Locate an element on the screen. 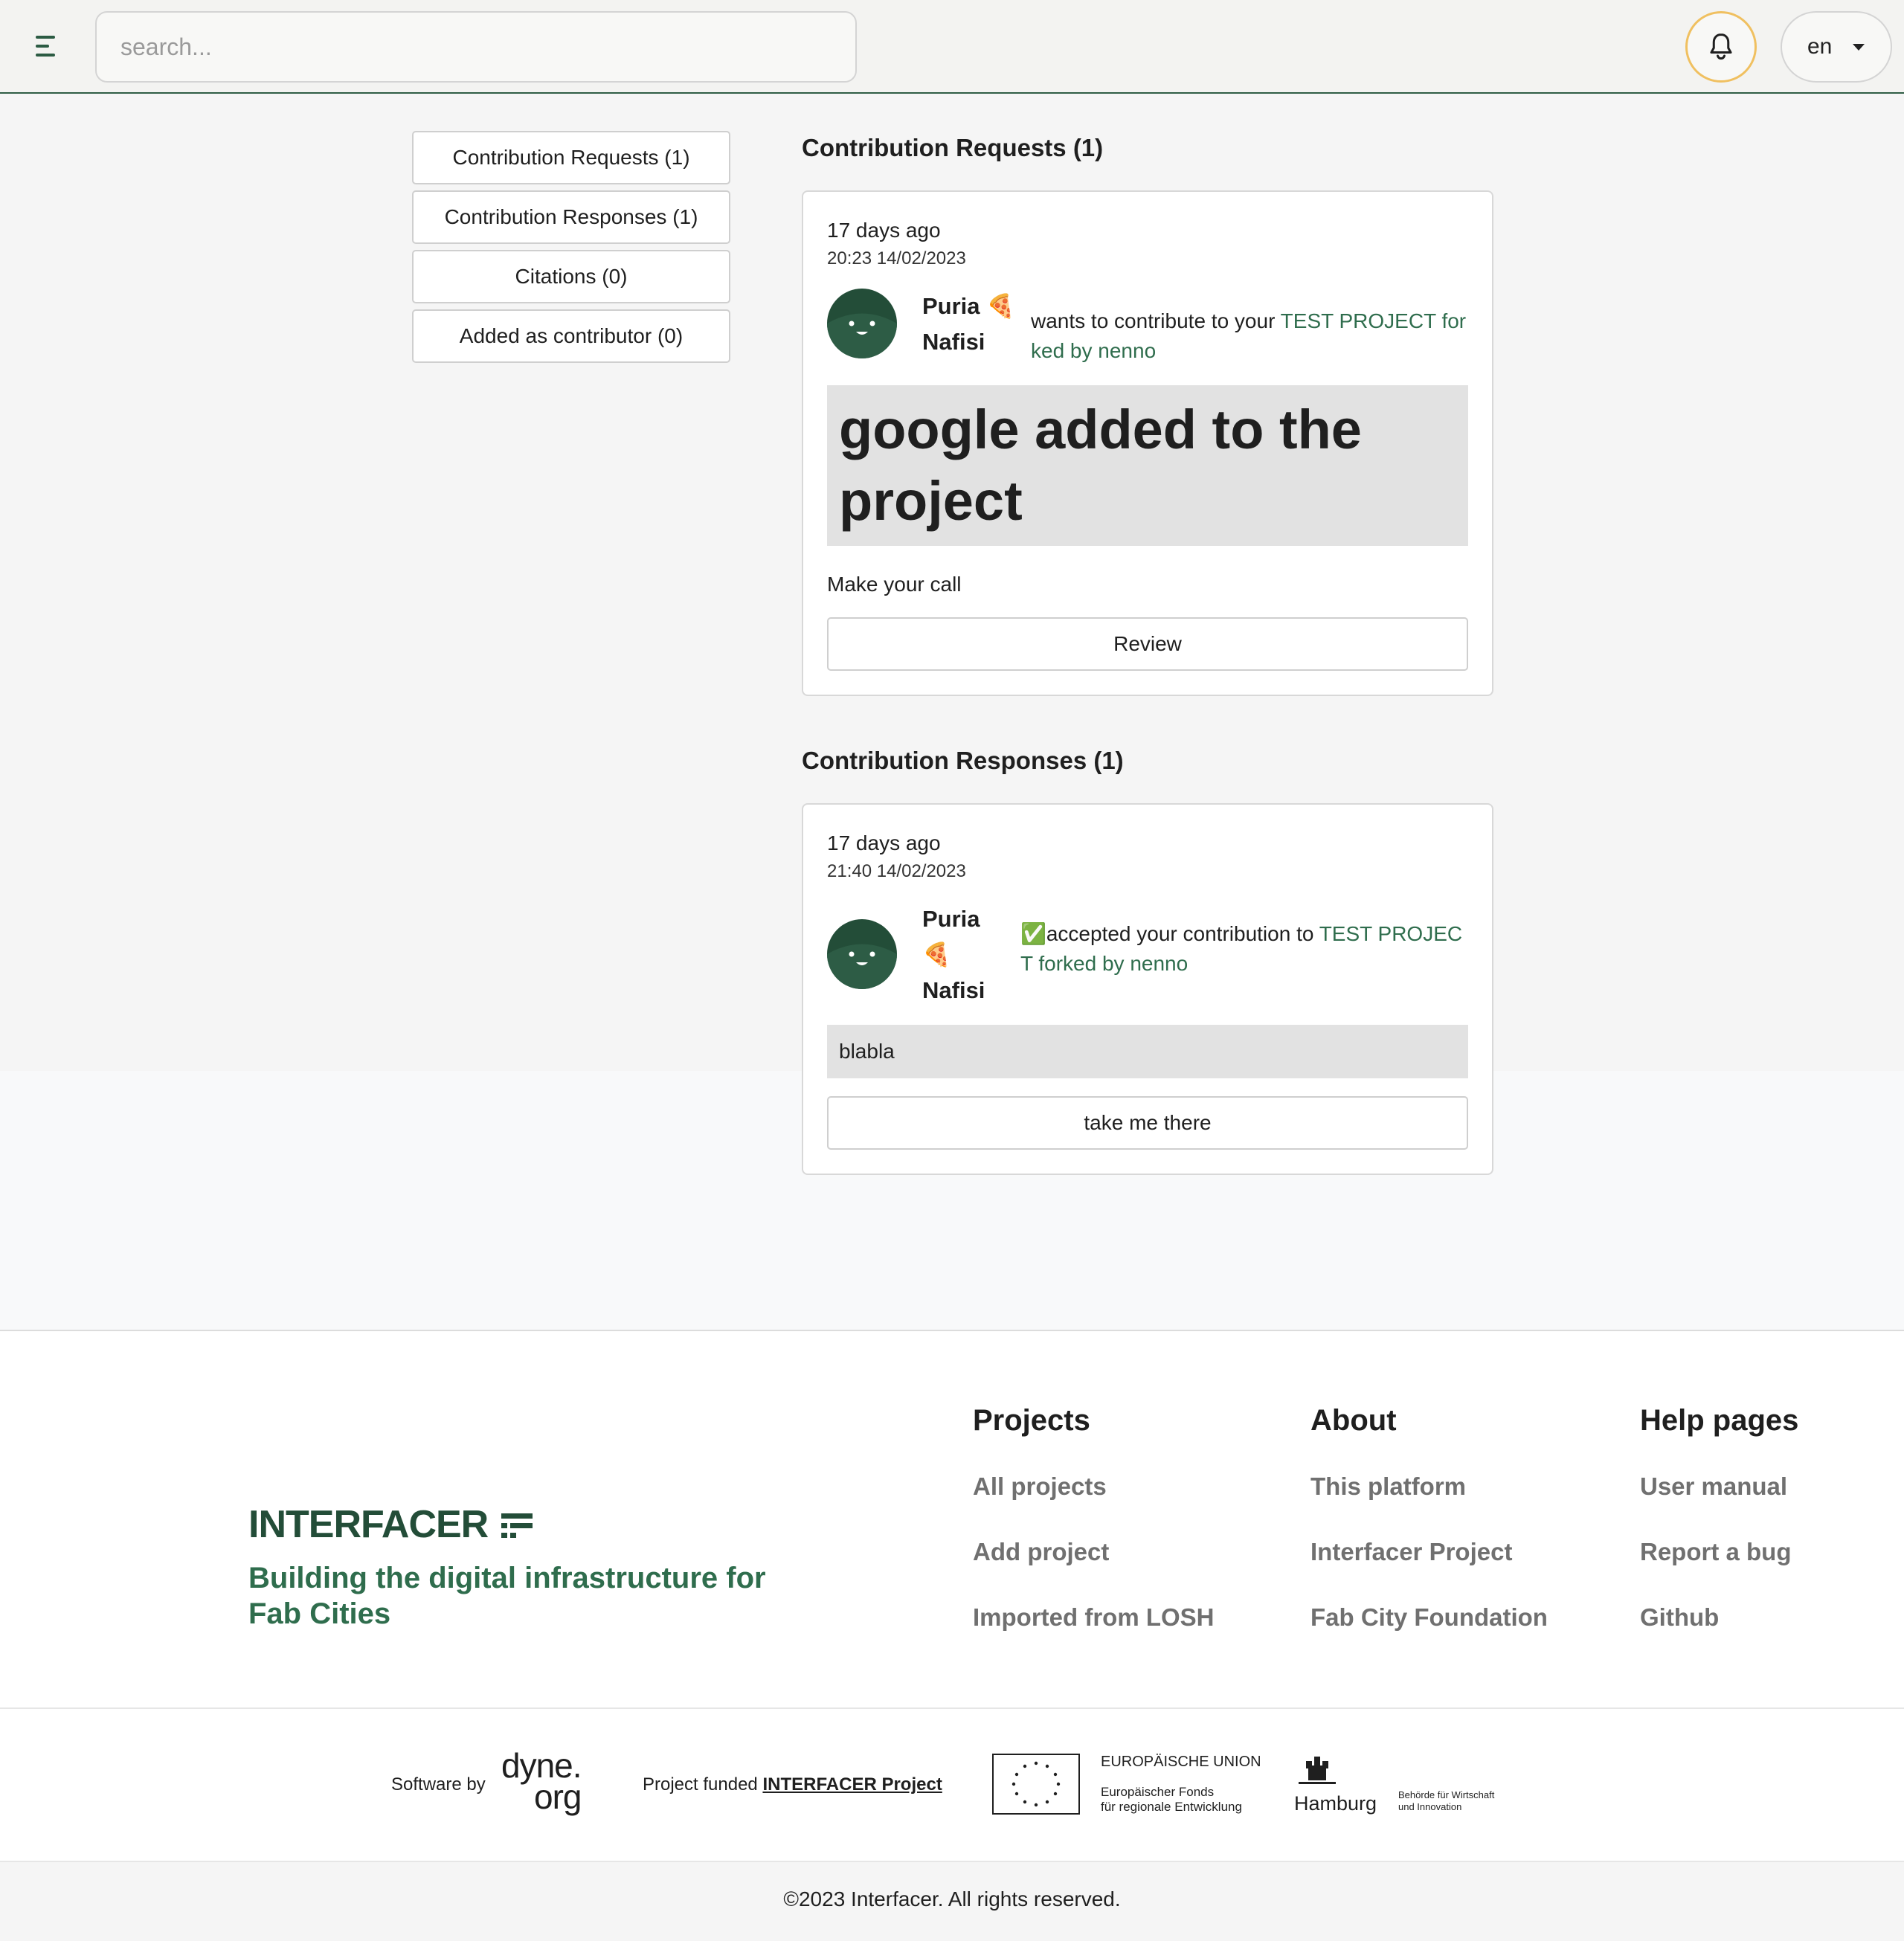  sidebar-item-label: Citations (0) is located at coordinates (572, 276).